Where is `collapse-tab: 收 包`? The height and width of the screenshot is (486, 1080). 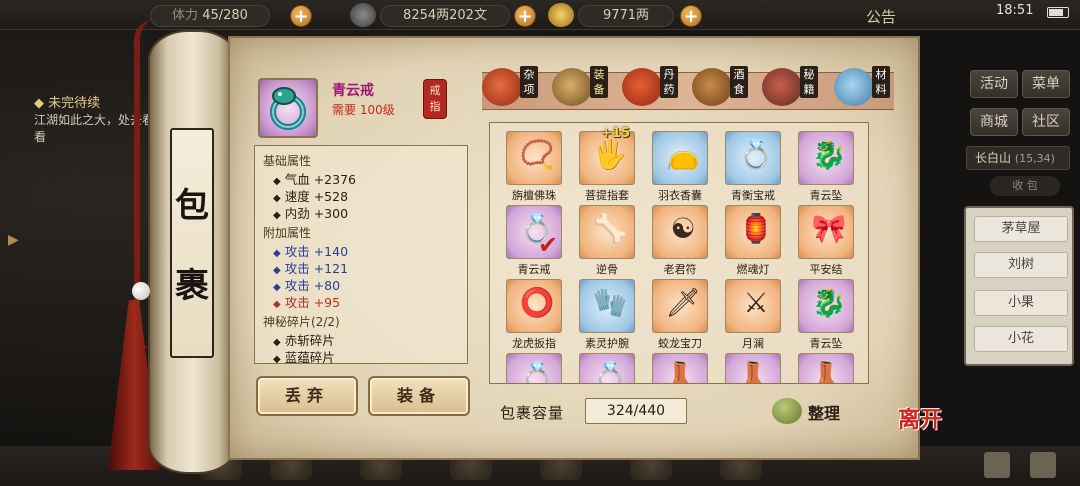 collapse-tab: 收 包 is located at coordinates (1025, 186).